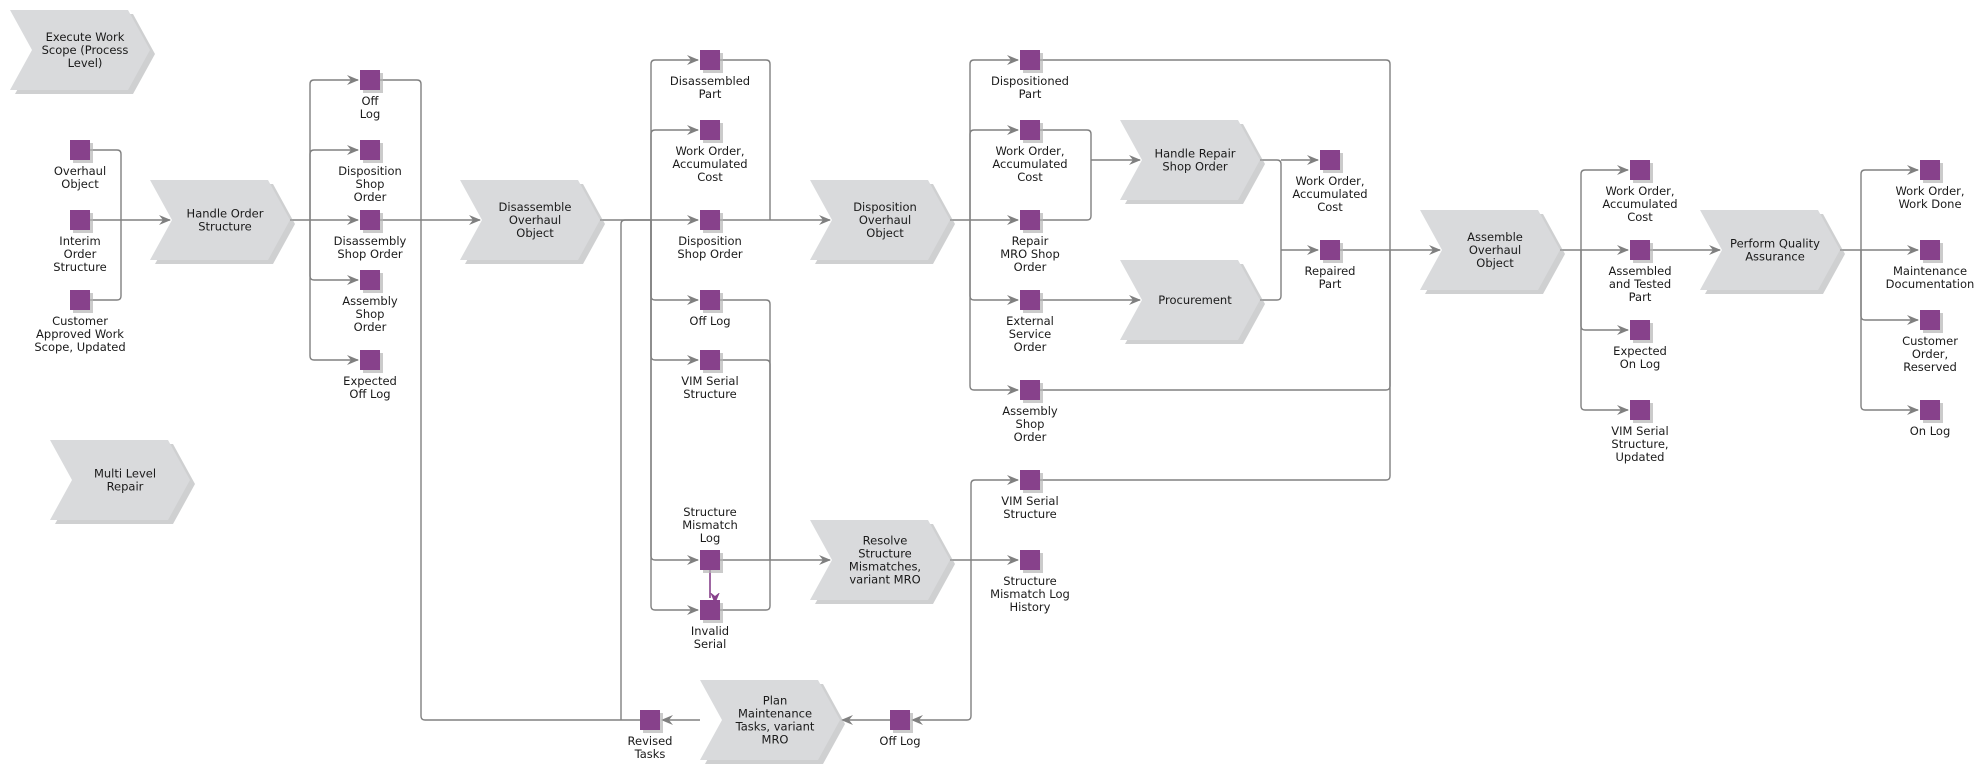 Image resolution: width=1979 pixels, height=772 pixels. What do you see at coordinates (370, 114) in the screenshot?
I see `object-label: Log` at bounding box center [370, 114].